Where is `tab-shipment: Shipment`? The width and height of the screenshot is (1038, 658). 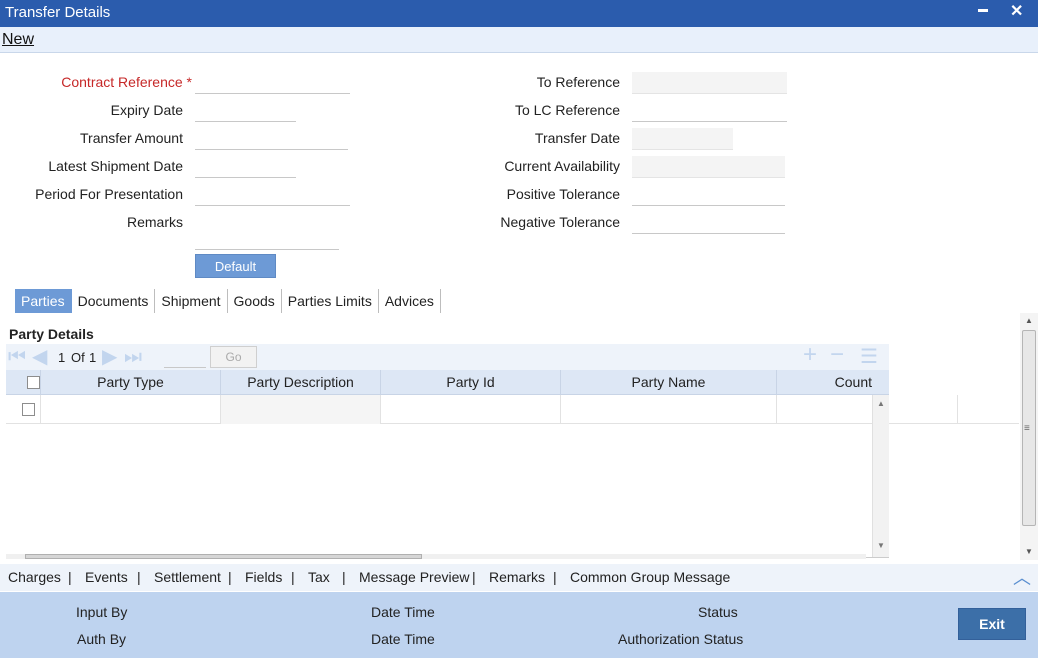
tab-shipment: Shipment is located at coordinates (191, 301).